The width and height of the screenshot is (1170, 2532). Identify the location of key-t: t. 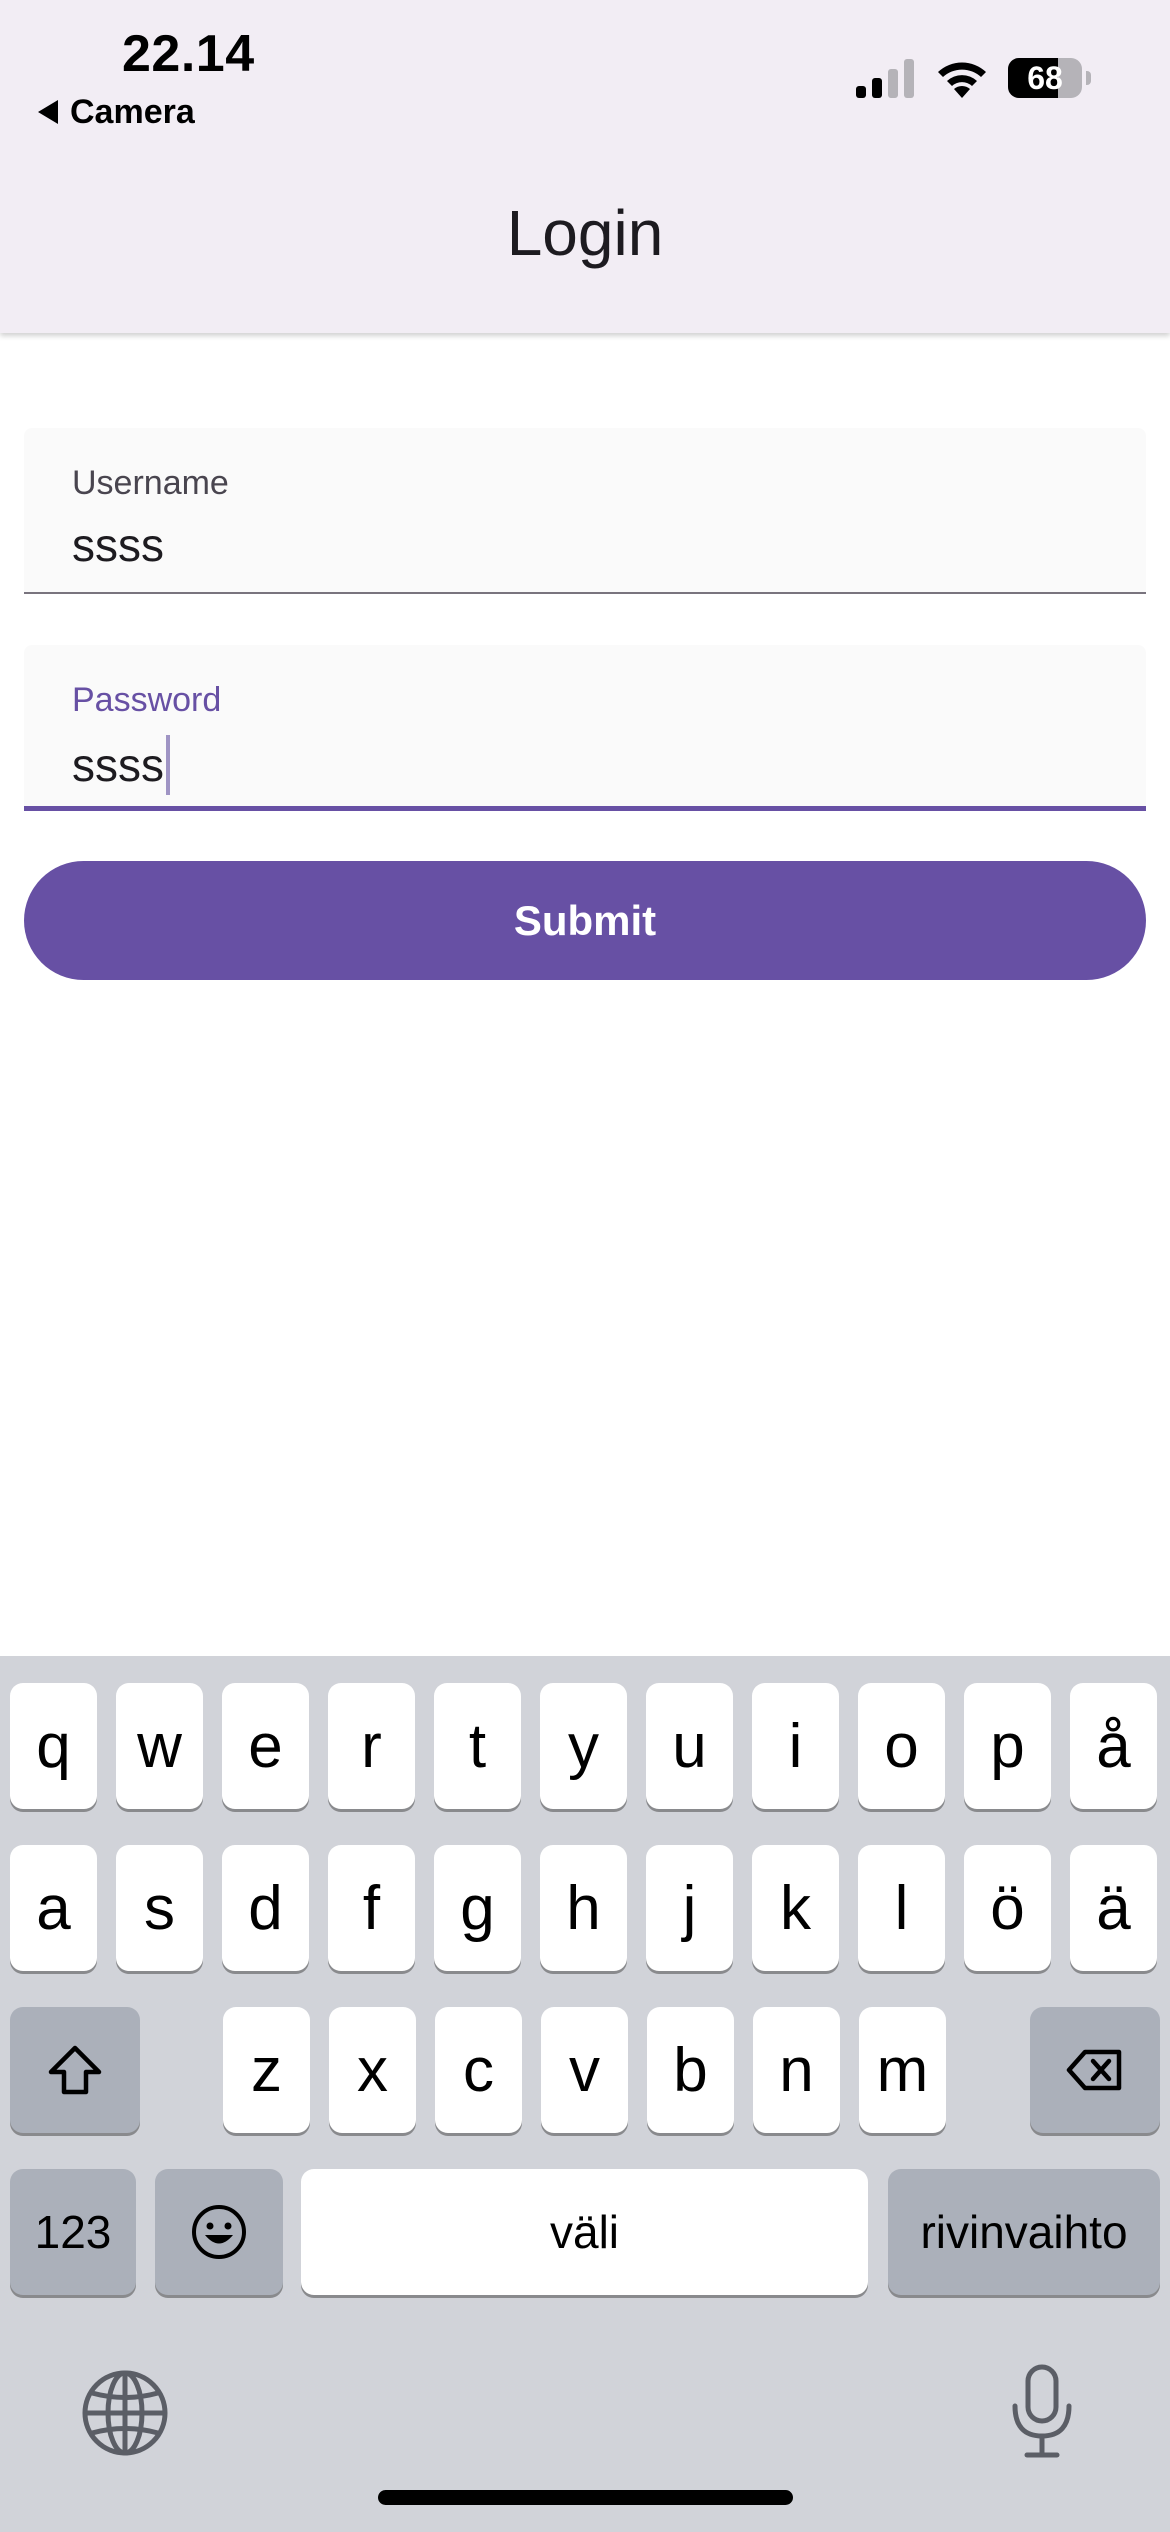
(477, 1746).